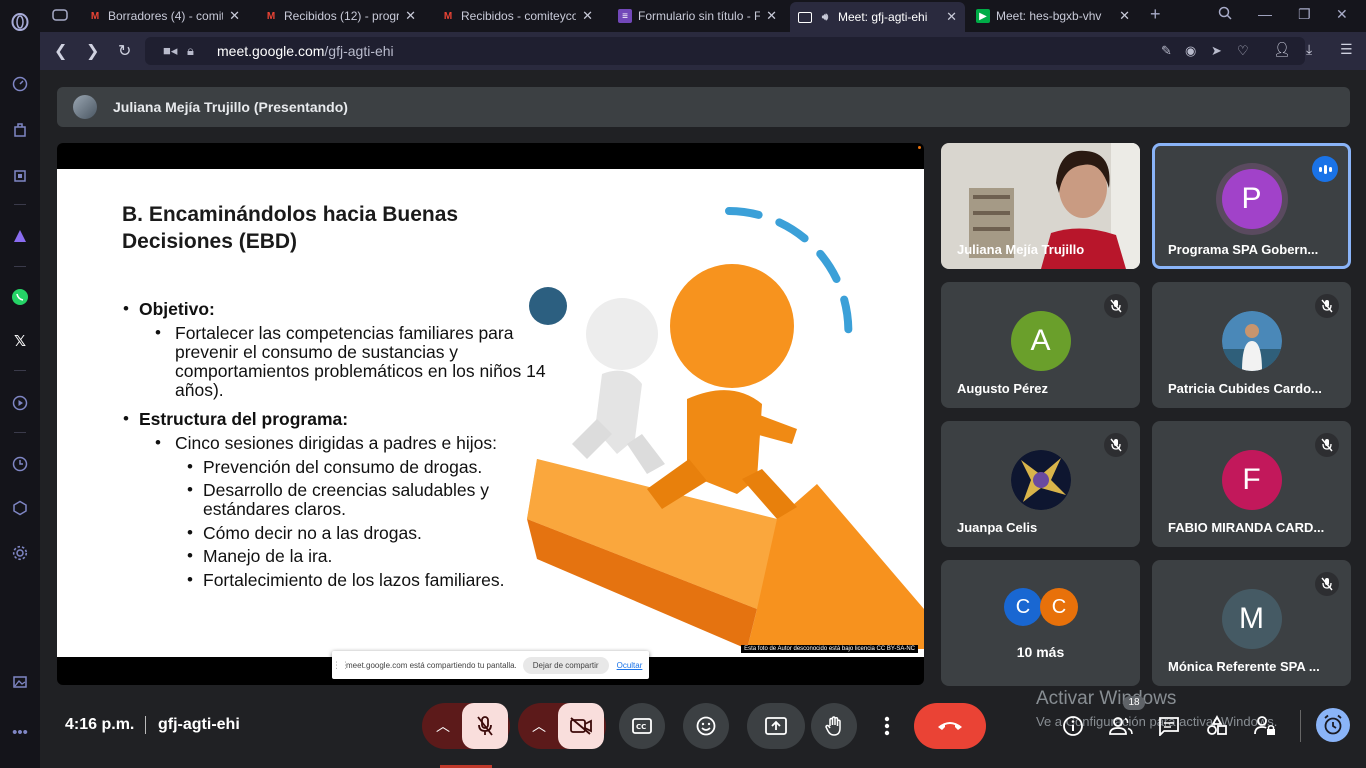 The width and height of the screenshot is (1366, 768). I want to click on whatsapp-icon, so click(20, 297).